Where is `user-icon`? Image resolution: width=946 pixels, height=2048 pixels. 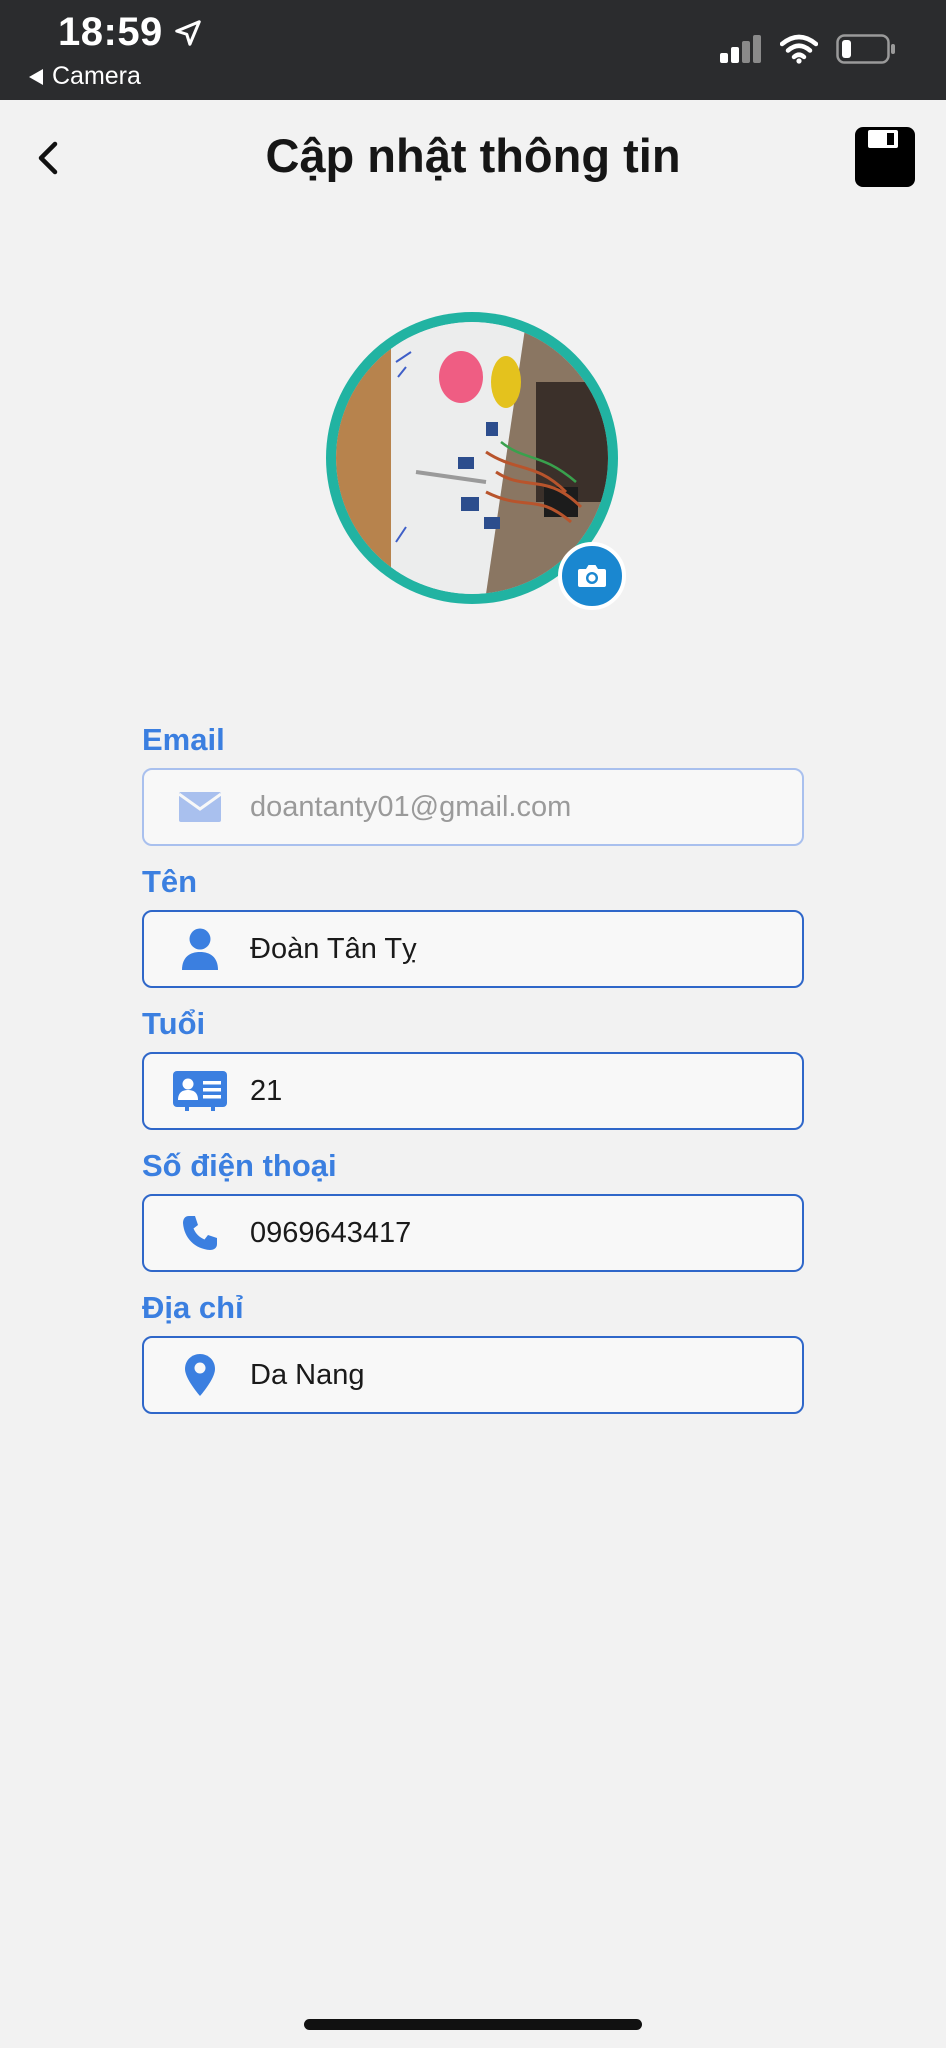
user-icon is located at coordinates (200, 949).